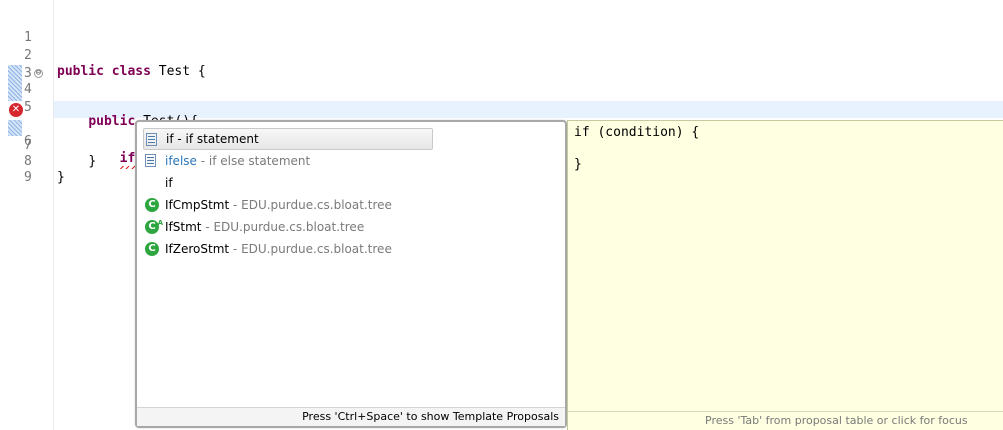 Image resolution: width=1003 pixels, height=430 pixels. What do you see at coordinates (637, 148) in the screenshot?
I see `template-preview: if (condition) { }` at bounding box center [637, 148].